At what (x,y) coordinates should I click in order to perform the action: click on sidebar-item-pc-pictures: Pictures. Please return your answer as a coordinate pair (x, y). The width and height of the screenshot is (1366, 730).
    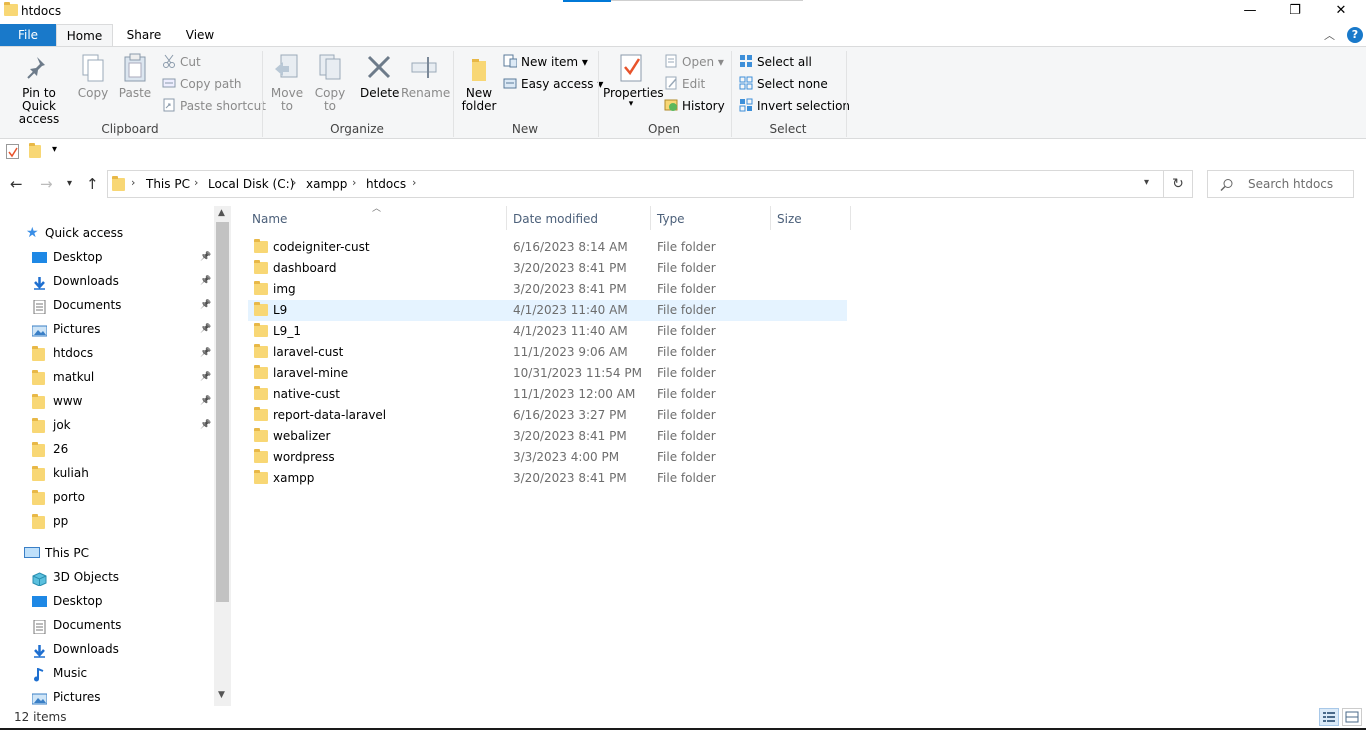
    Looking at the image, I should click on (107, 695).